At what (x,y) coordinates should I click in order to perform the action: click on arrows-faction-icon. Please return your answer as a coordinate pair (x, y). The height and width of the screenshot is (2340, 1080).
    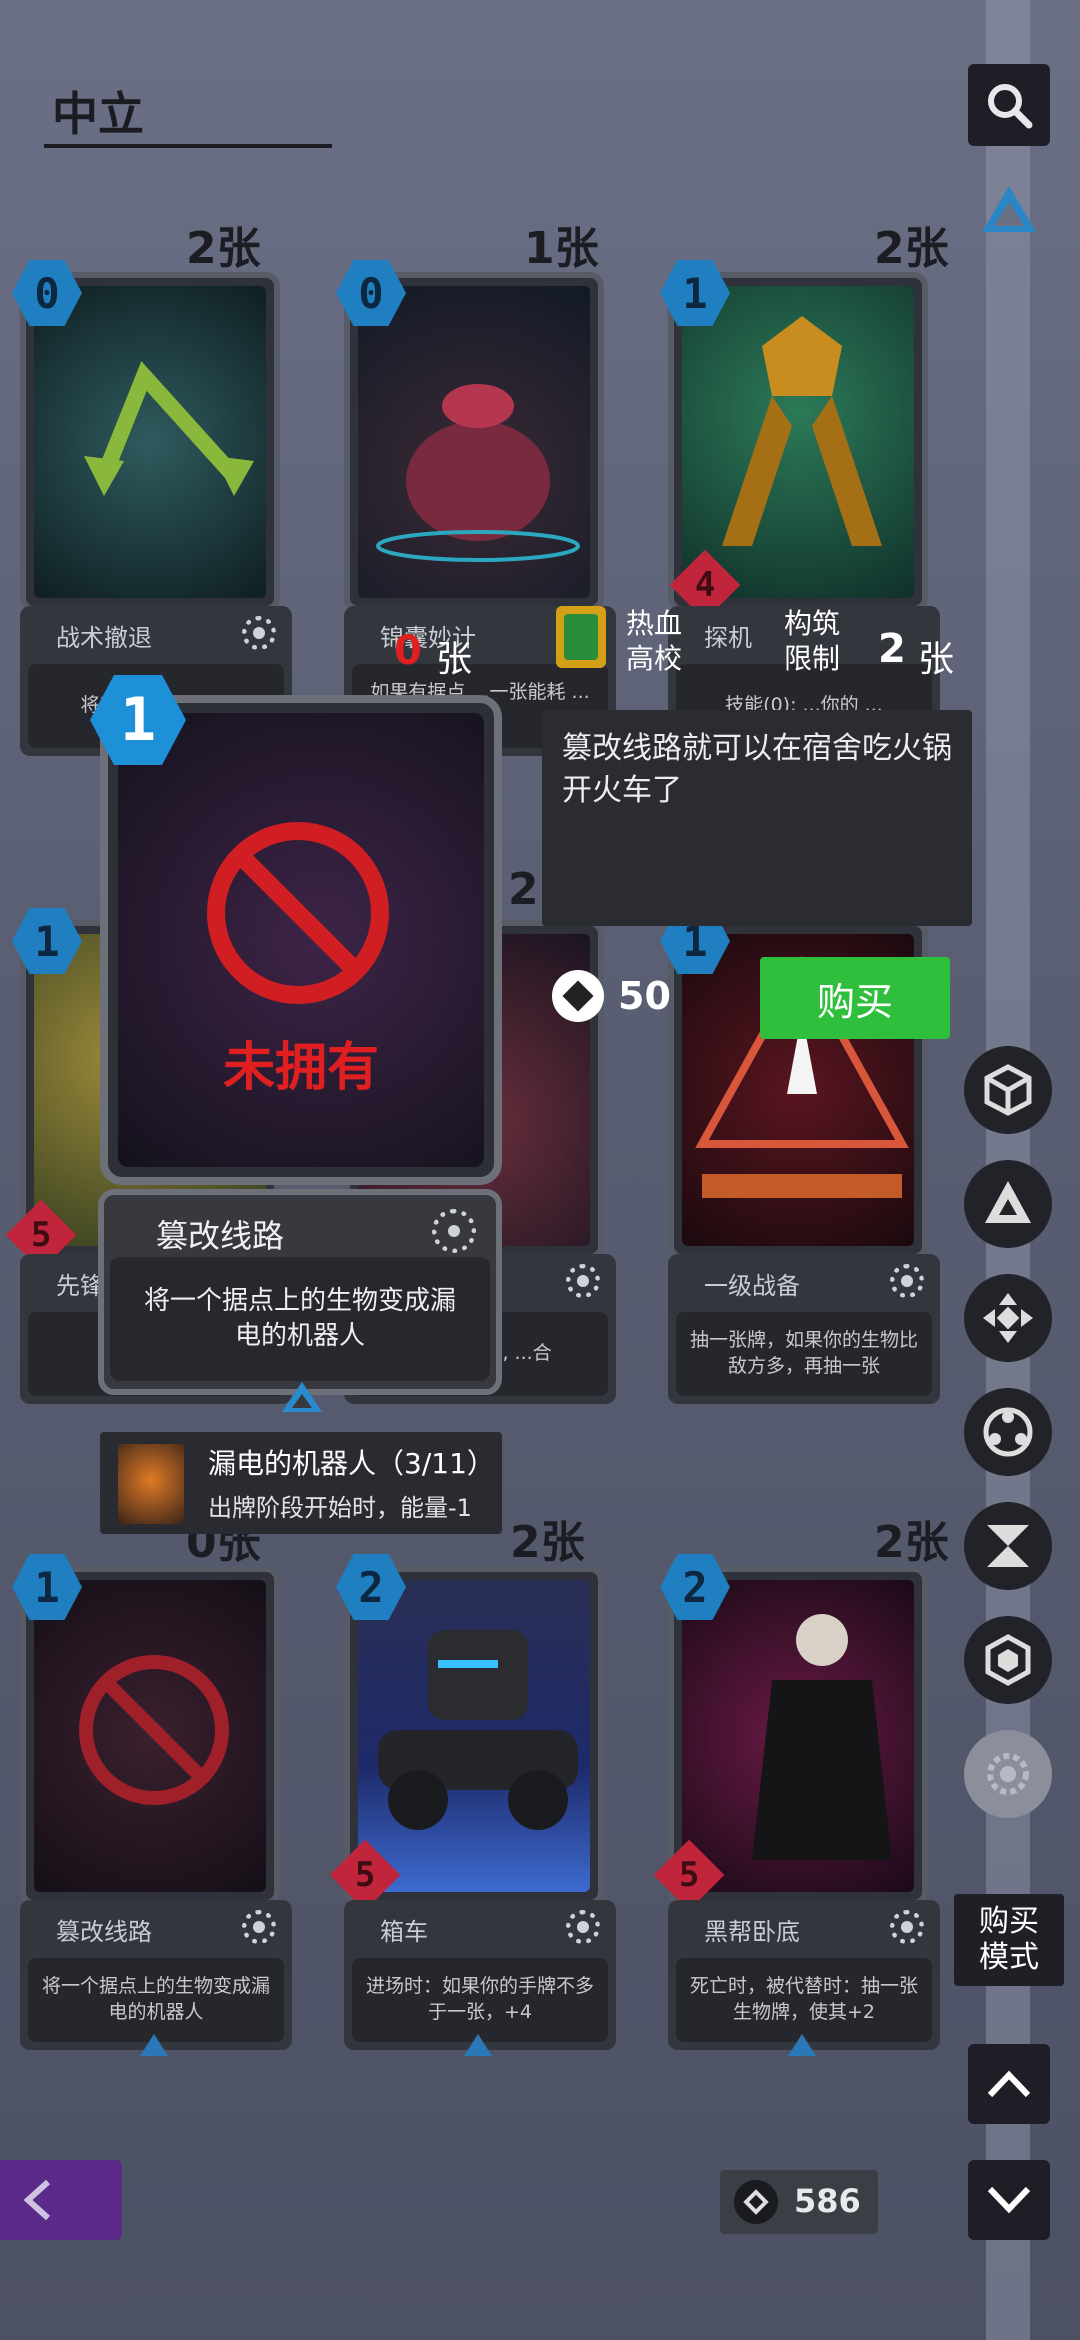
    Looking at the image, I should click on (1008, 1318).